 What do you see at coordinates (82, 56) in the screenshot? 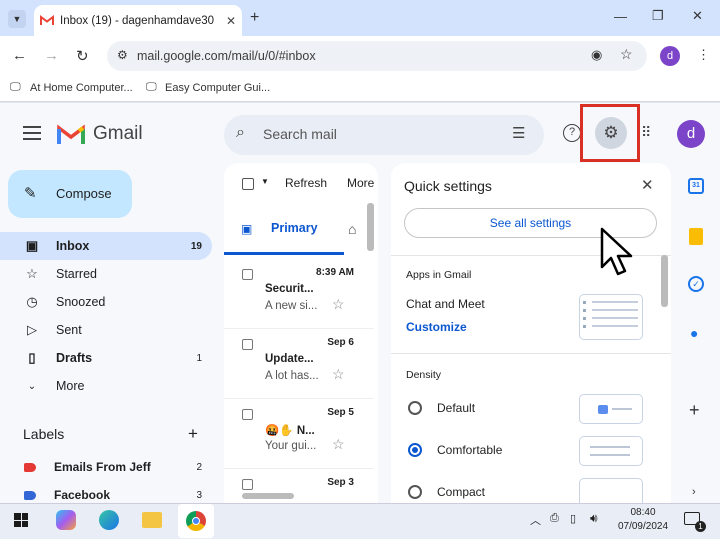
I see `reload-icon: ↻` at bounding box center [82, 56].